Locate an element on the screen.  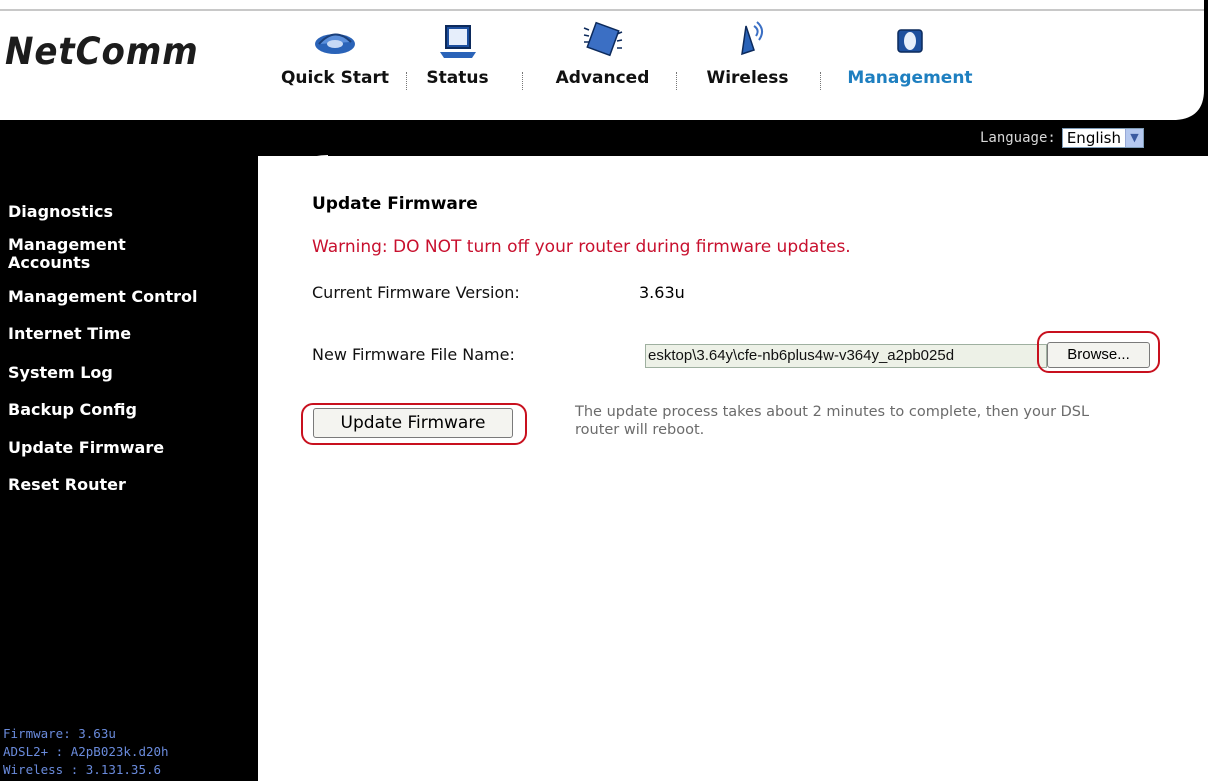
top-divider is located at coordinates (604, 10).